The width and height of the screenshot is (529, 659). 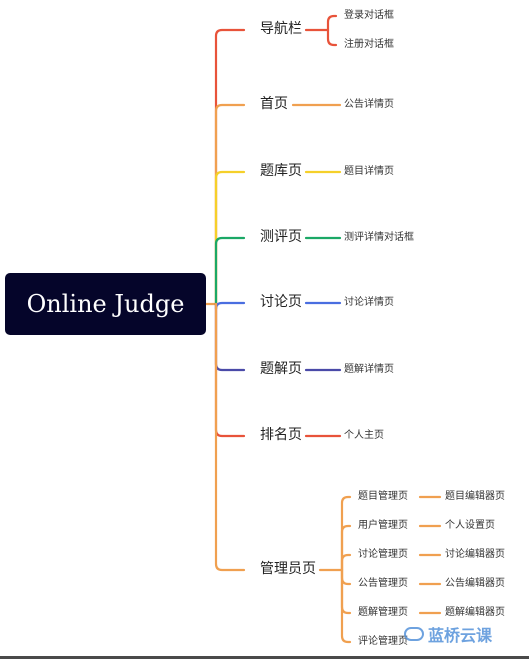 I want to click on watermark-text: 蓝桥云课, so click(x=460, y=635).